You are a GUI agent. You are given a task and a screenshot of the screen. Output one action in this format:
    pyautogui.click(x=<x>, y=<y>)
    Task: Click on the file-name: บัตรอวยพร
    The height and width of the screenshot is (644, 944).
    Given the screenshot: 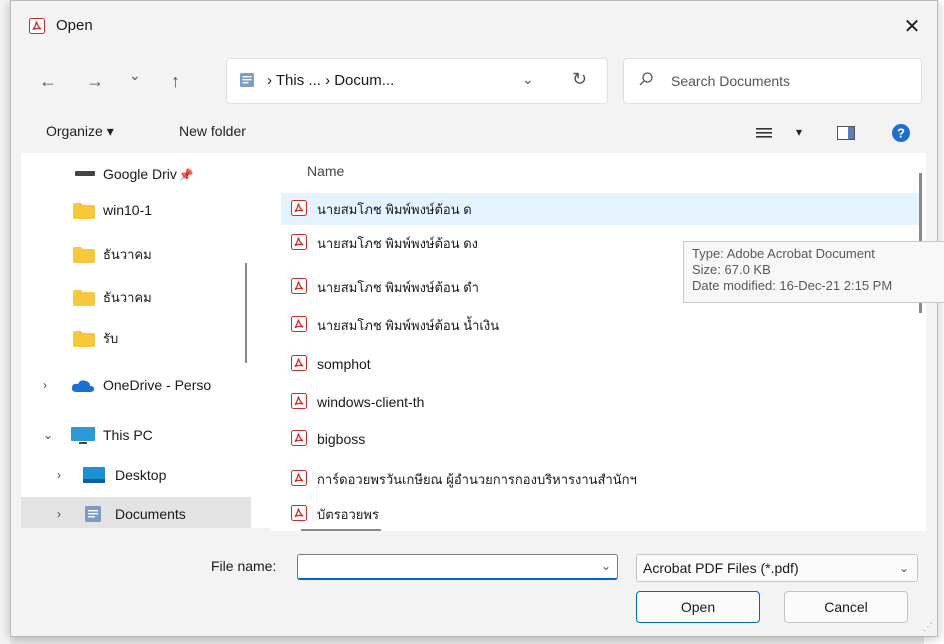 What is the action you would take?
    pyautogui.click(x=348, y=514)
    